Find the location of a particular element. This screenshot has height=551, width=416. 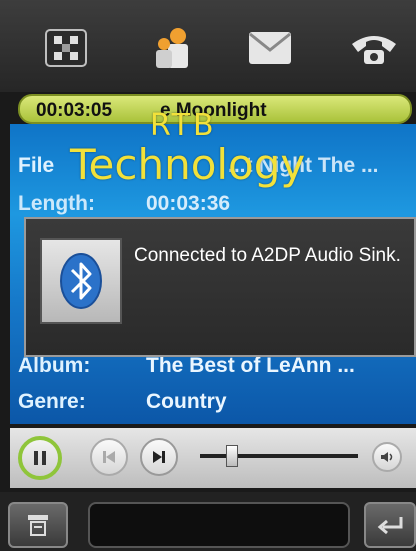

pause-icon is located at coordinates (40, 458).